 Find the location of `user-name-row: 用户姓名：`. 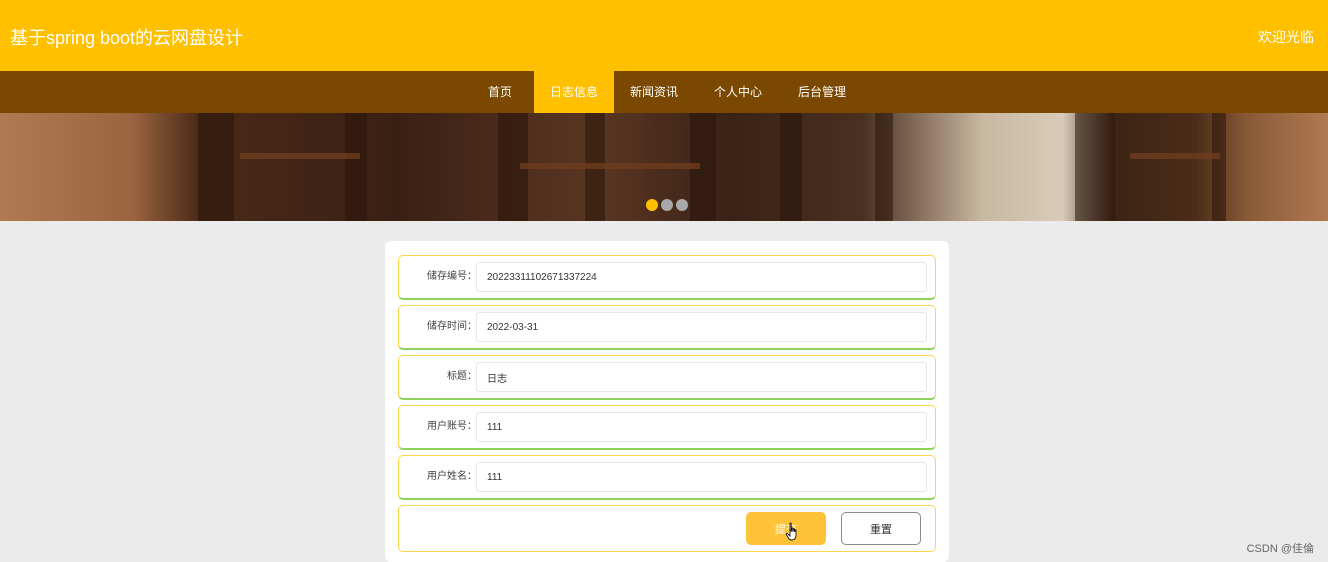

user-name-row: 用户姓名： is located at coordinates (667, 477).